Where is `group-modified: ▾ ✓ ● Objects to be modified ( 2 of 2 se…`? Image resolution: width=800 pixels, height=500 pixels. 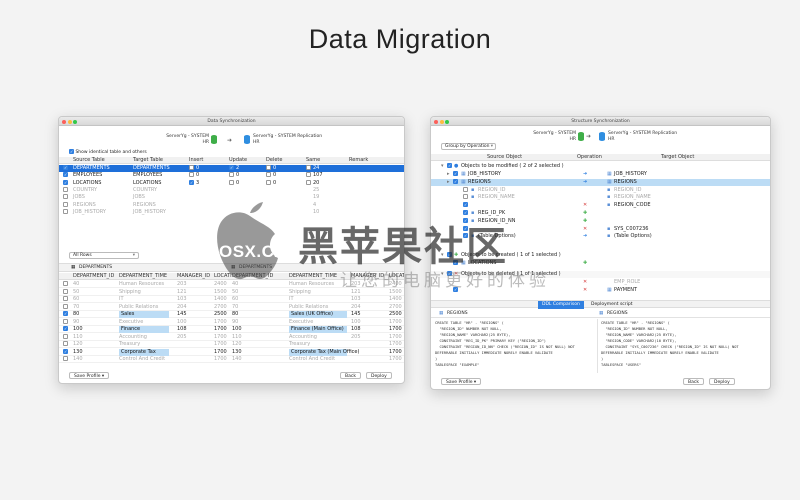 group-modified: ▾ ✓ ● Objects to be modified ( 2 of 2 se… is located at coordinates (600, 166).